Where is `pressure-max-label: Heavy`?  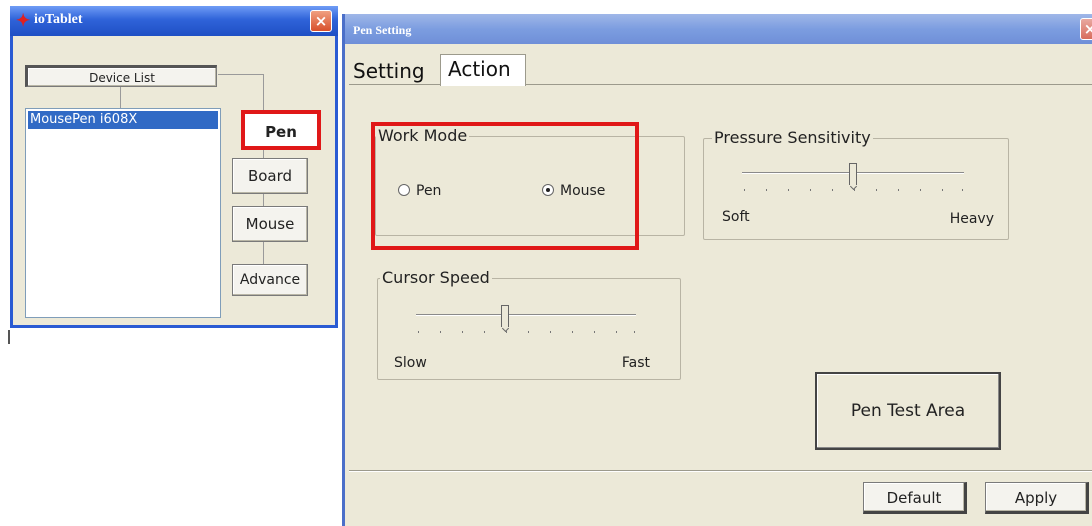 pressure-max-label: Heavy is located at coordinates (971, 219).